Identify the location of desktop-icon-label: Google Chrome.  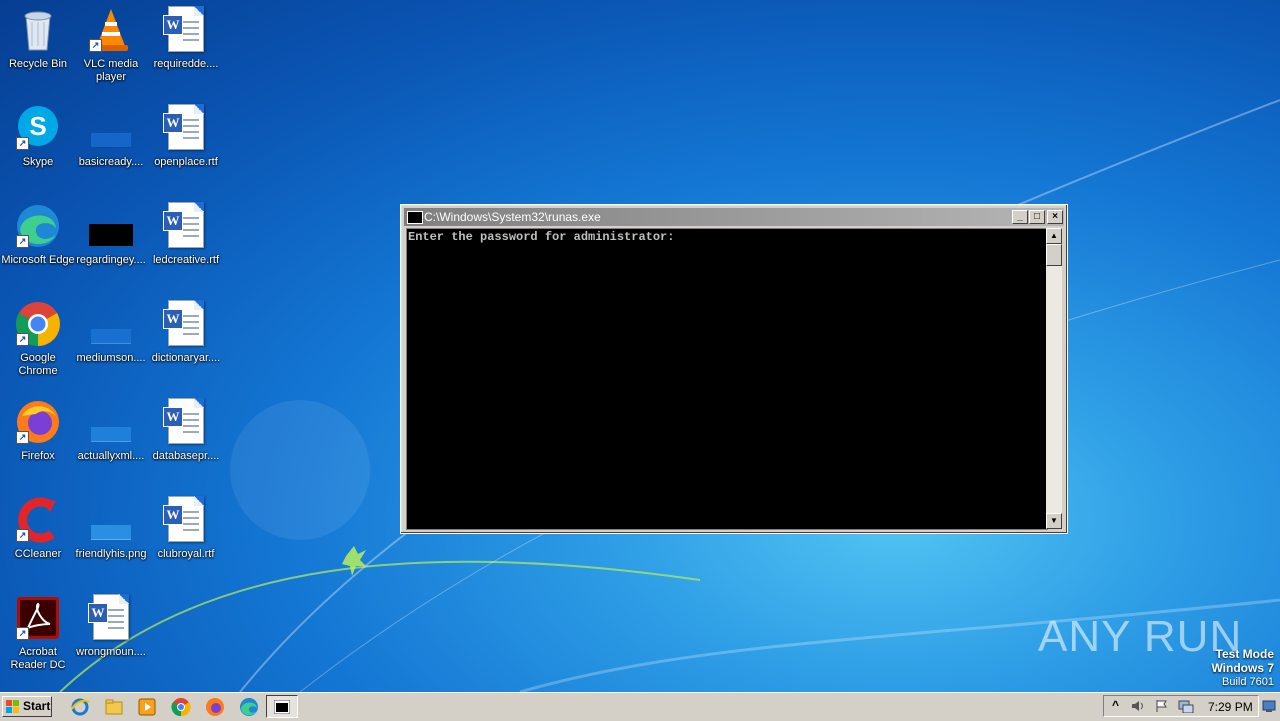
(38, 364).